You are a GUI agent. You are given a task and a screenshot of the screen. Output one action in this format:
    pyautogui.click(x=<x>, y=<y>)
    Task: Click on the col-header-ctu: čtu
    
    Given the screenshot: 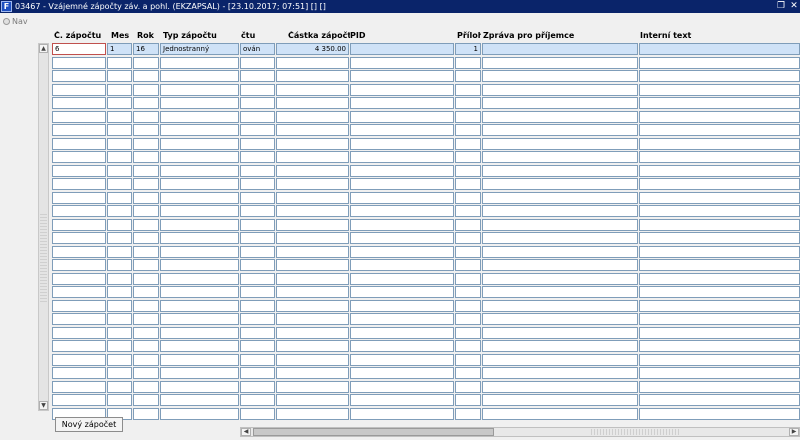 What is the action you would take?
    pyautogui.click(x=257, y=36)
    